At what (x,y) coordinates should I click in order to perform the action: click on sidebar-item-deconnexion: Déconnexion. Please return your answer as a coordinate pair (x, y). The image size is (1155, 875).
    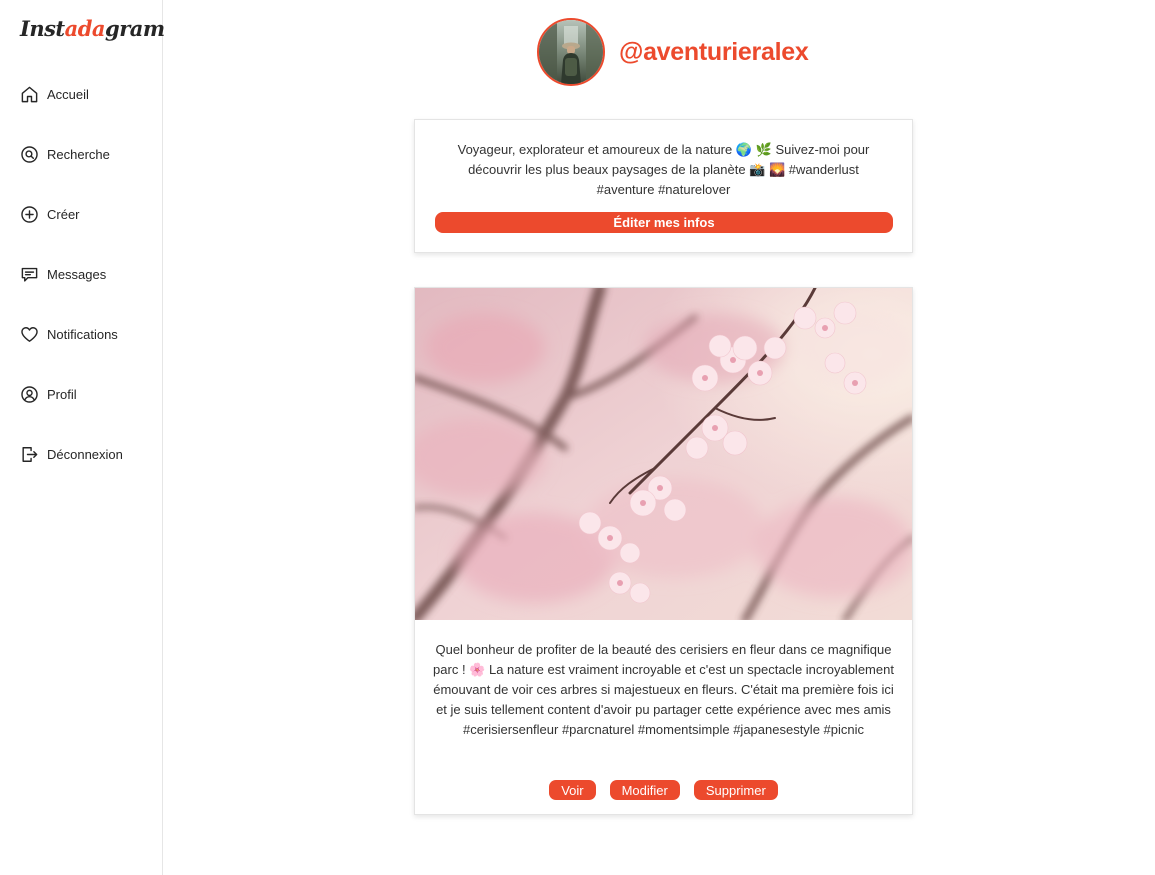
    Looking at the image, I should click on (87, 454).